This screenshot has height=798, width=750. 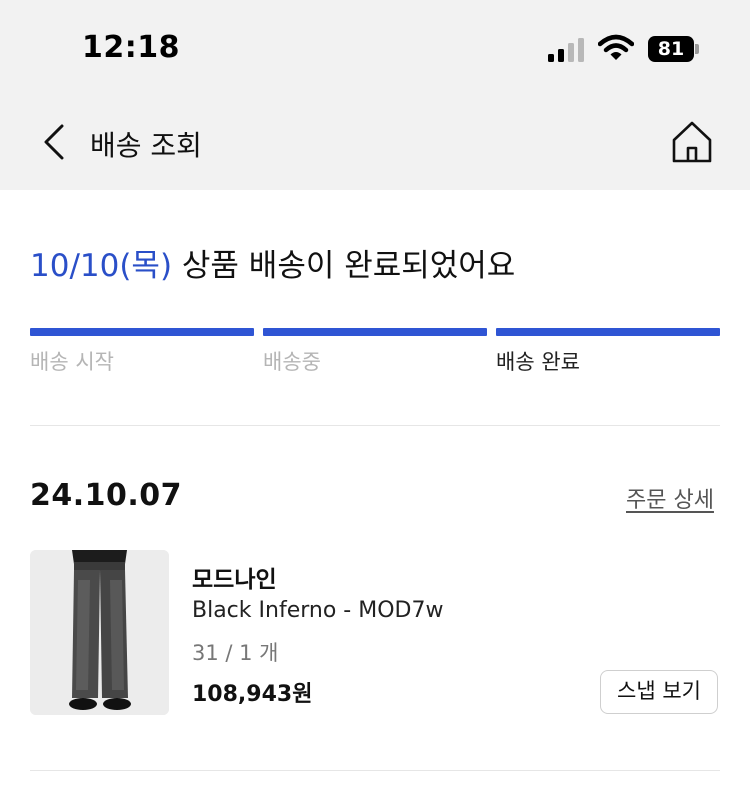 I want to click on order-date: 24.10.07, so click(x=106, y=495).